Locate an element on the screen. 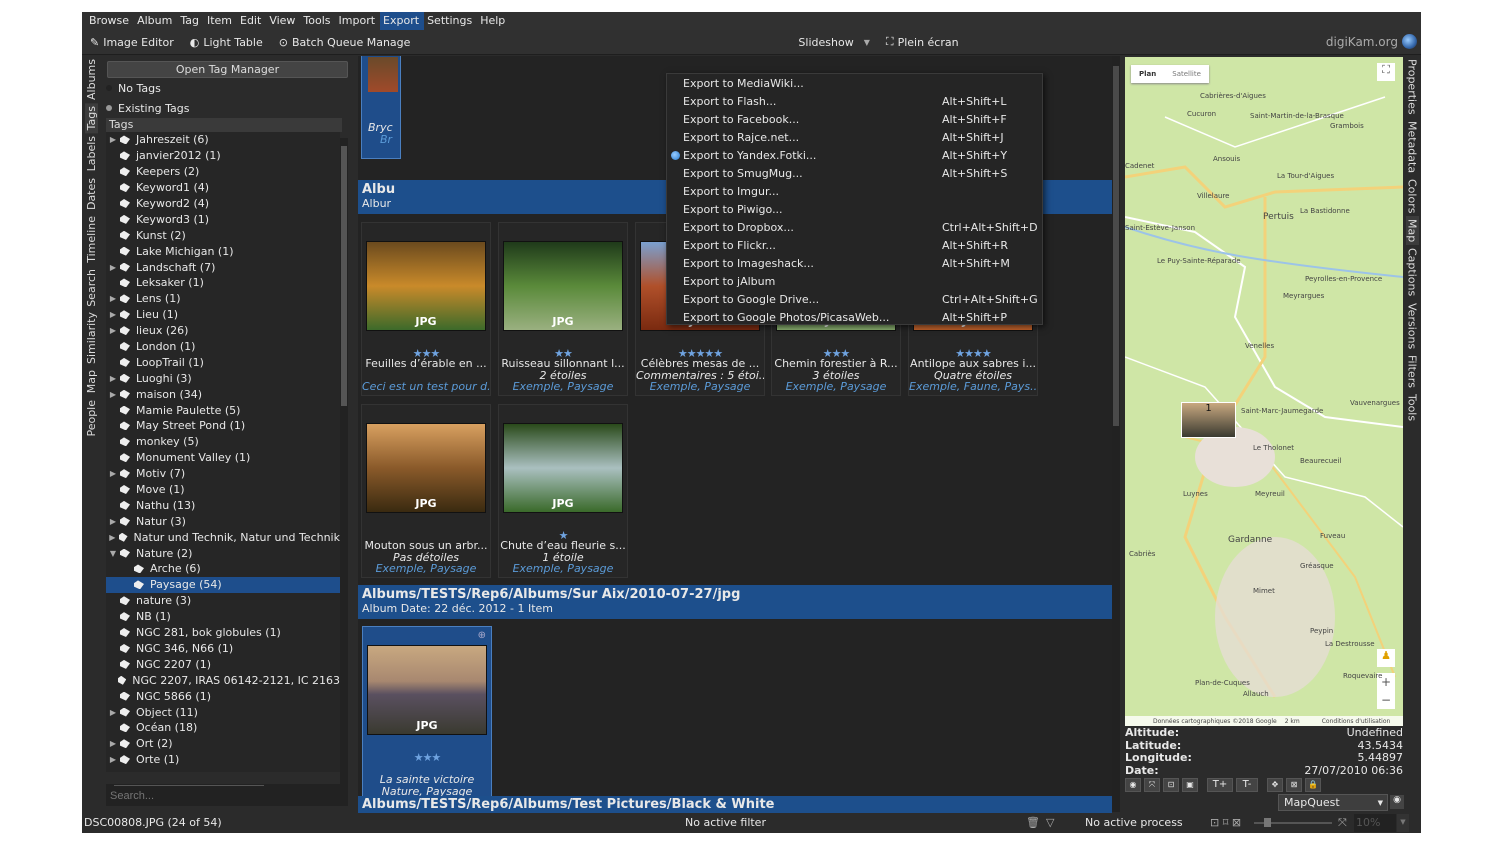 This screenshot has width=1504, height=846. digikam-brand: digiKam.org is located at coordinates (1371, 41).